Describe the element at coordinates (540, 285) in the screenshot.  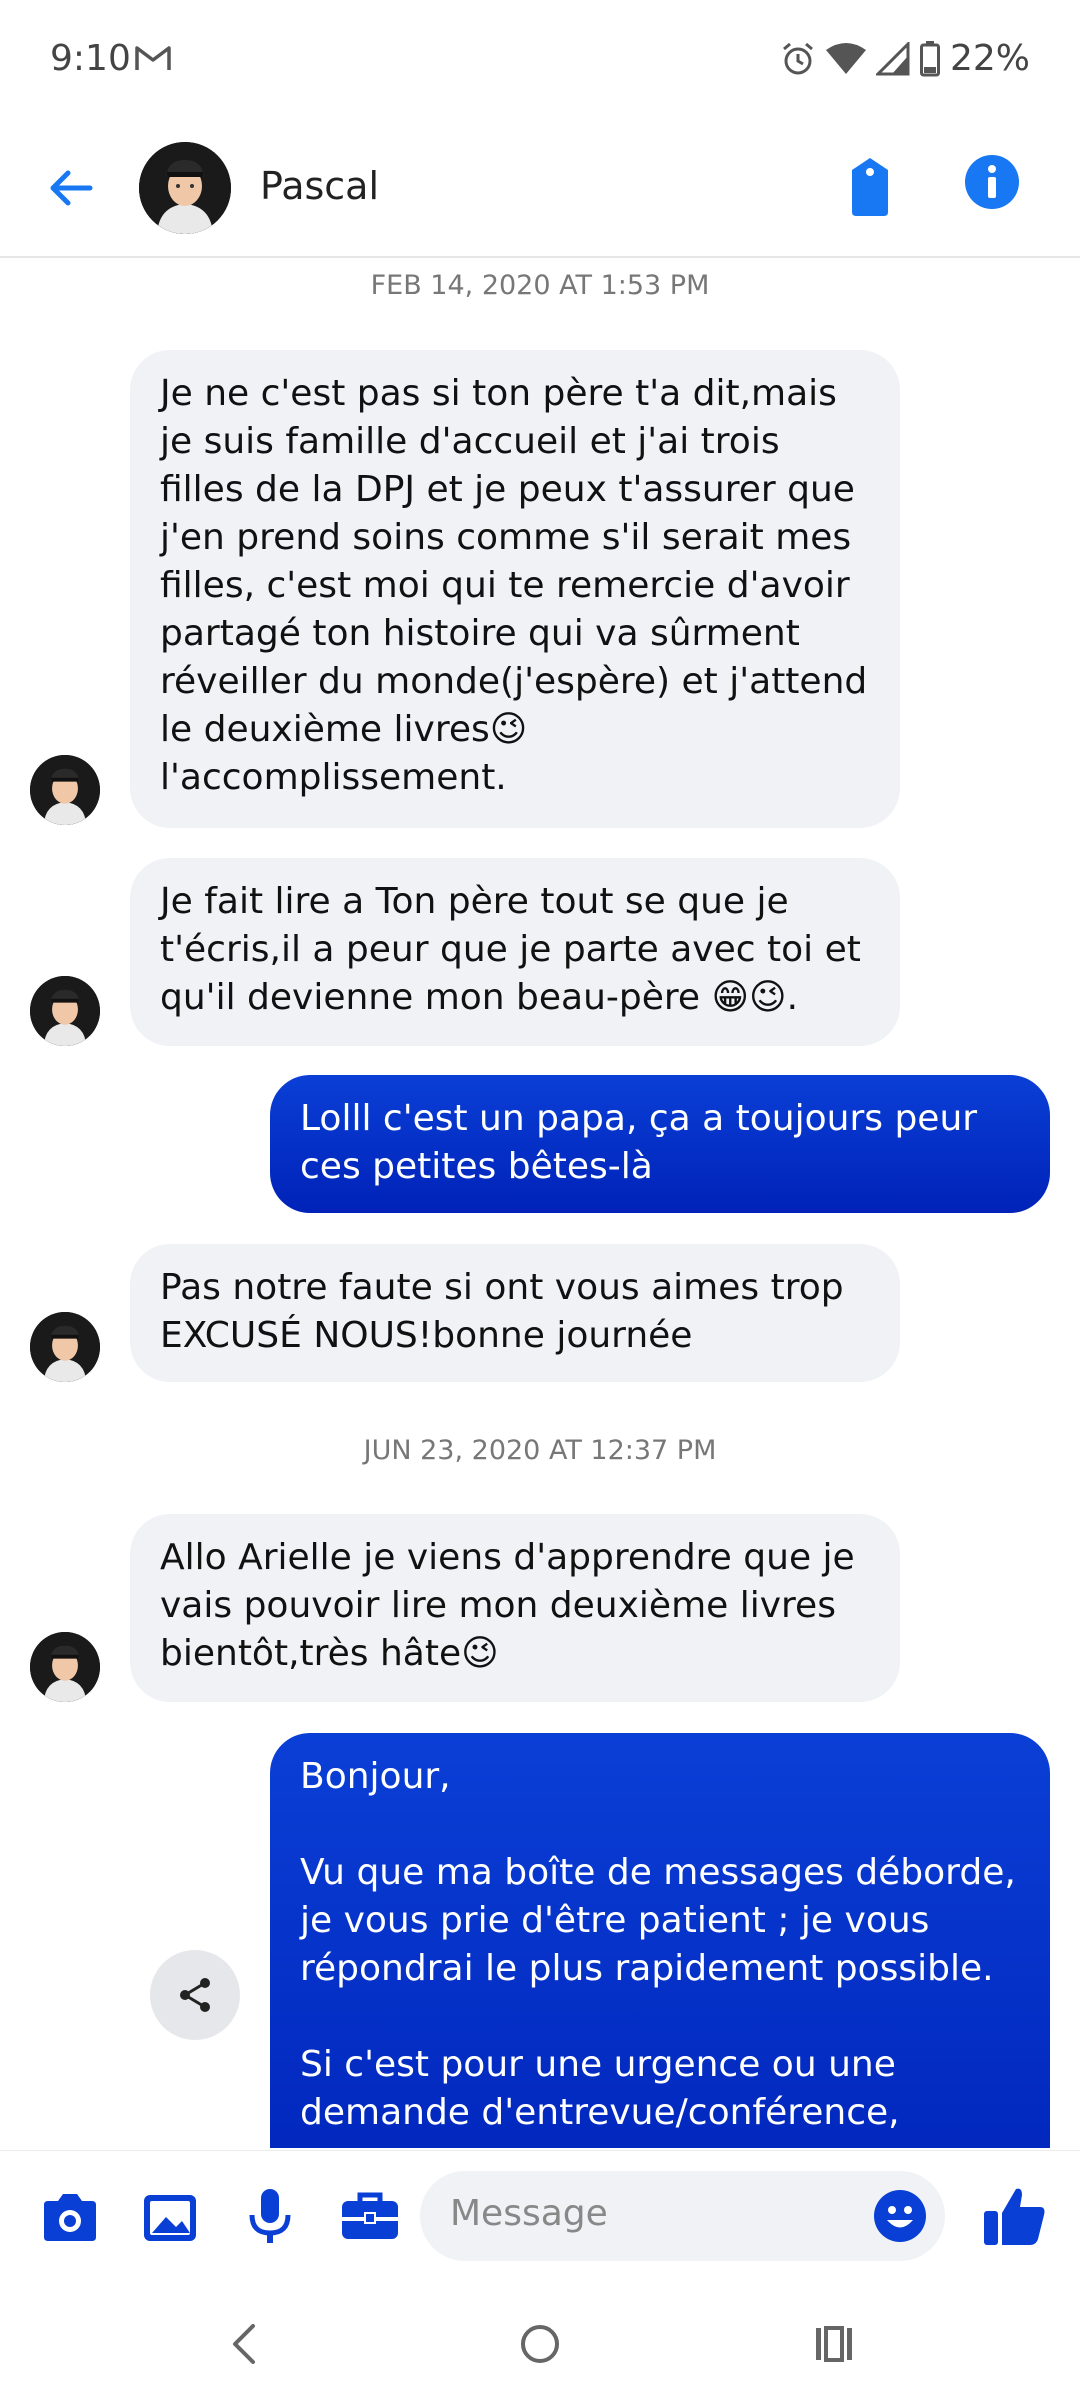
I see `timestamp: FEB 14, 2020 AT 1:53 PM` at that location.